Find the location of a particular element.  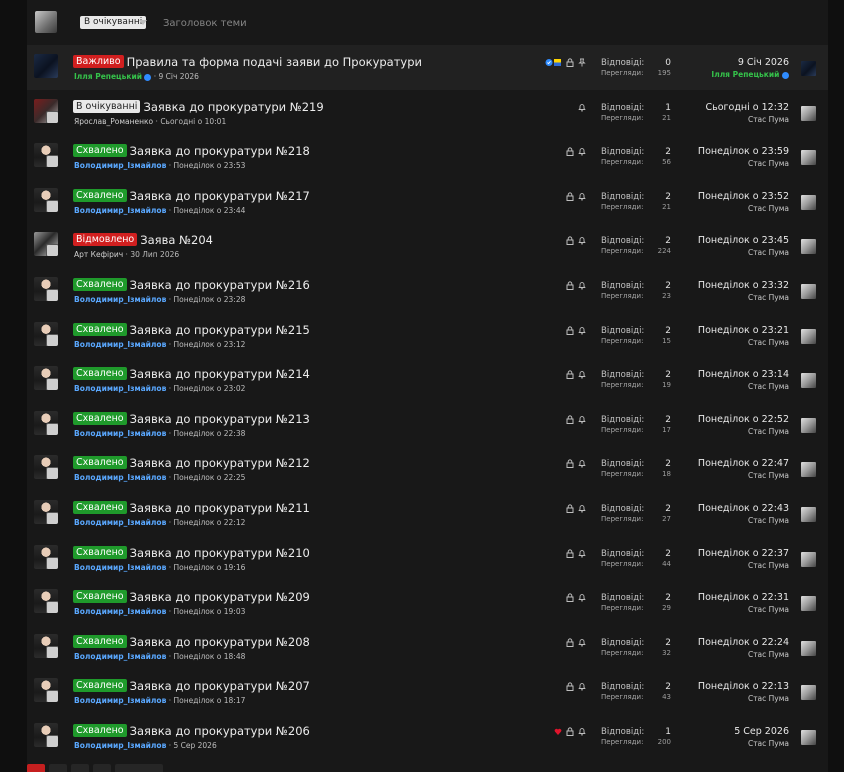

latest-post-date: 5 Сер 2026 is located at coordinates (724, 732).